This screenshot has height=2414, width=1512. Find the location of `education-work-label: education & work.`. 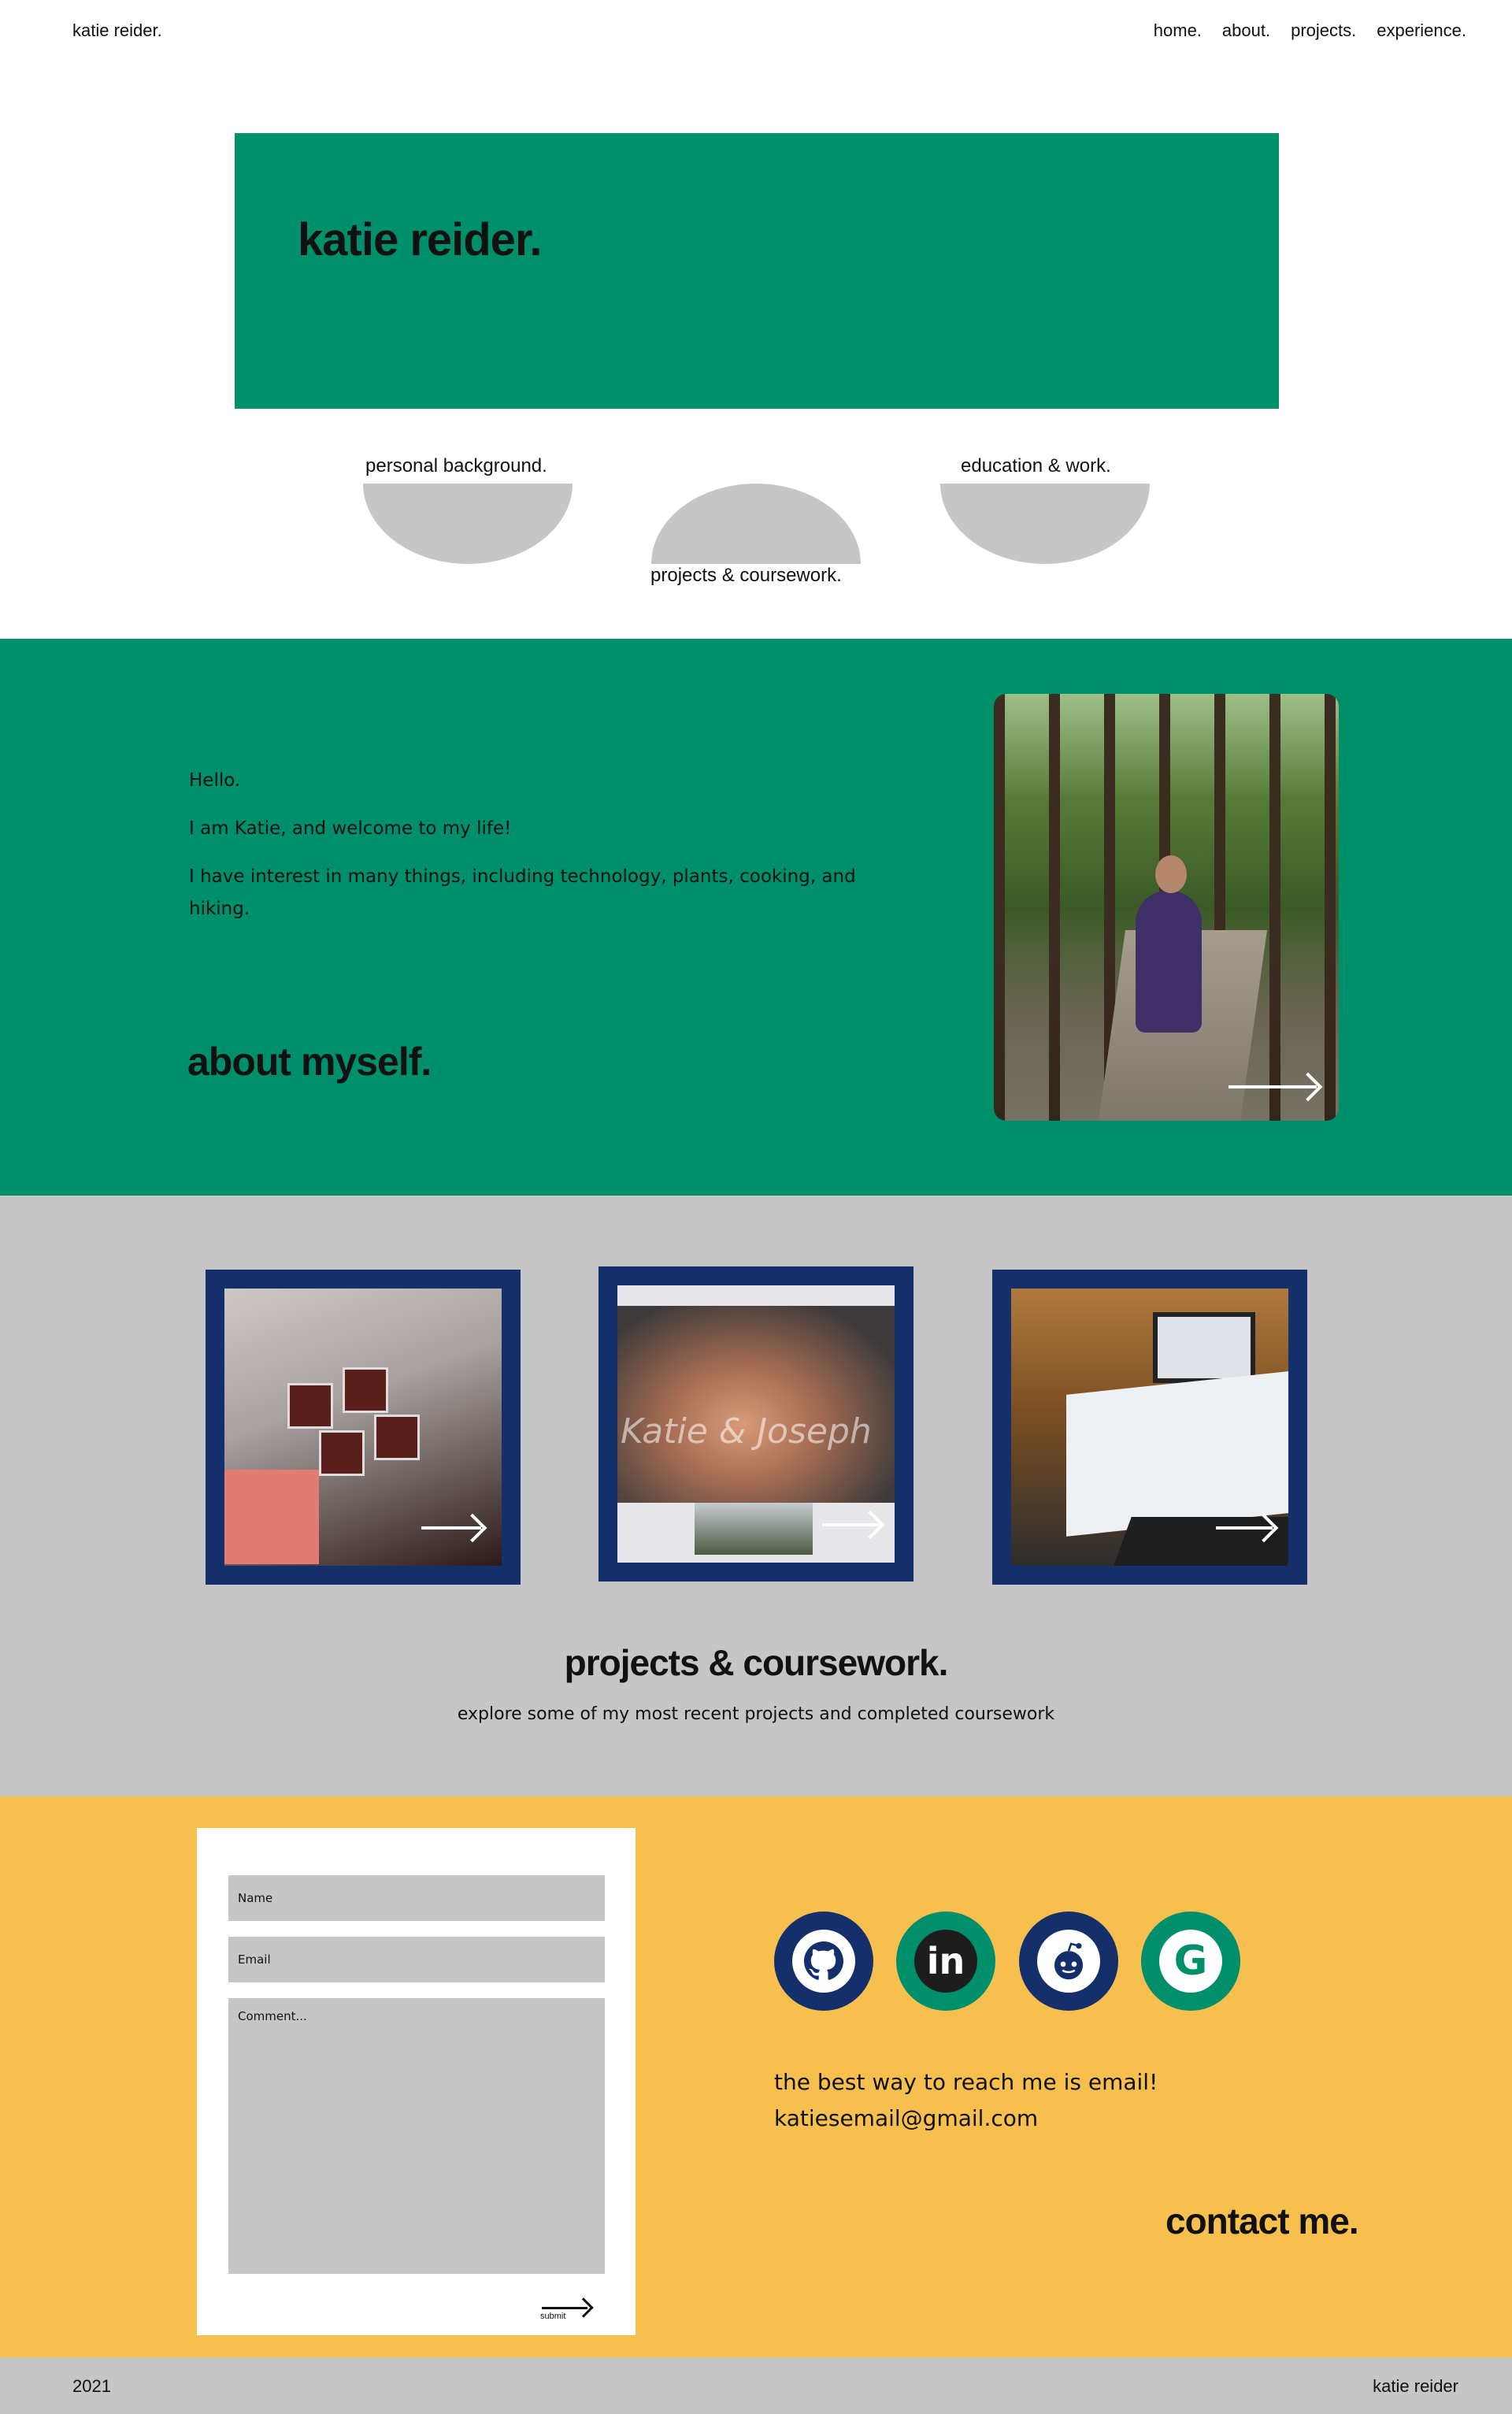

education-work-label: education & work. is located at coordinates (1036, 466).